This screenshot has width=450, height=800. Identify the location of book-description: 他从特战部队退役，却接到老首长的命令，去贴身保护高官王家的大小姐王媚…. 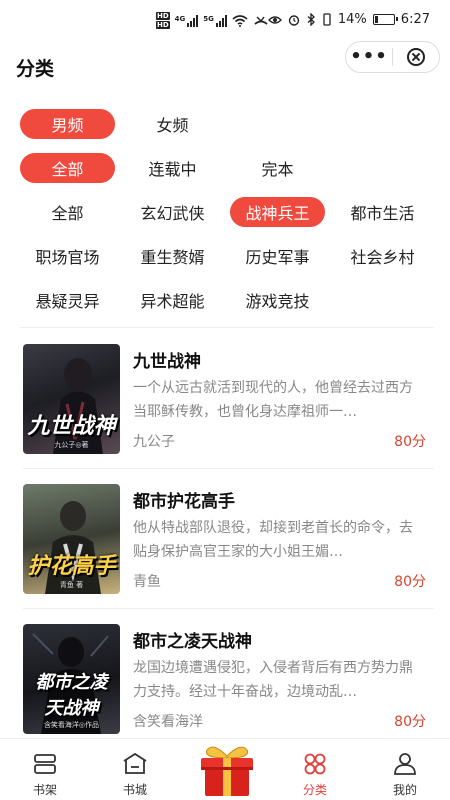
(273, 540).